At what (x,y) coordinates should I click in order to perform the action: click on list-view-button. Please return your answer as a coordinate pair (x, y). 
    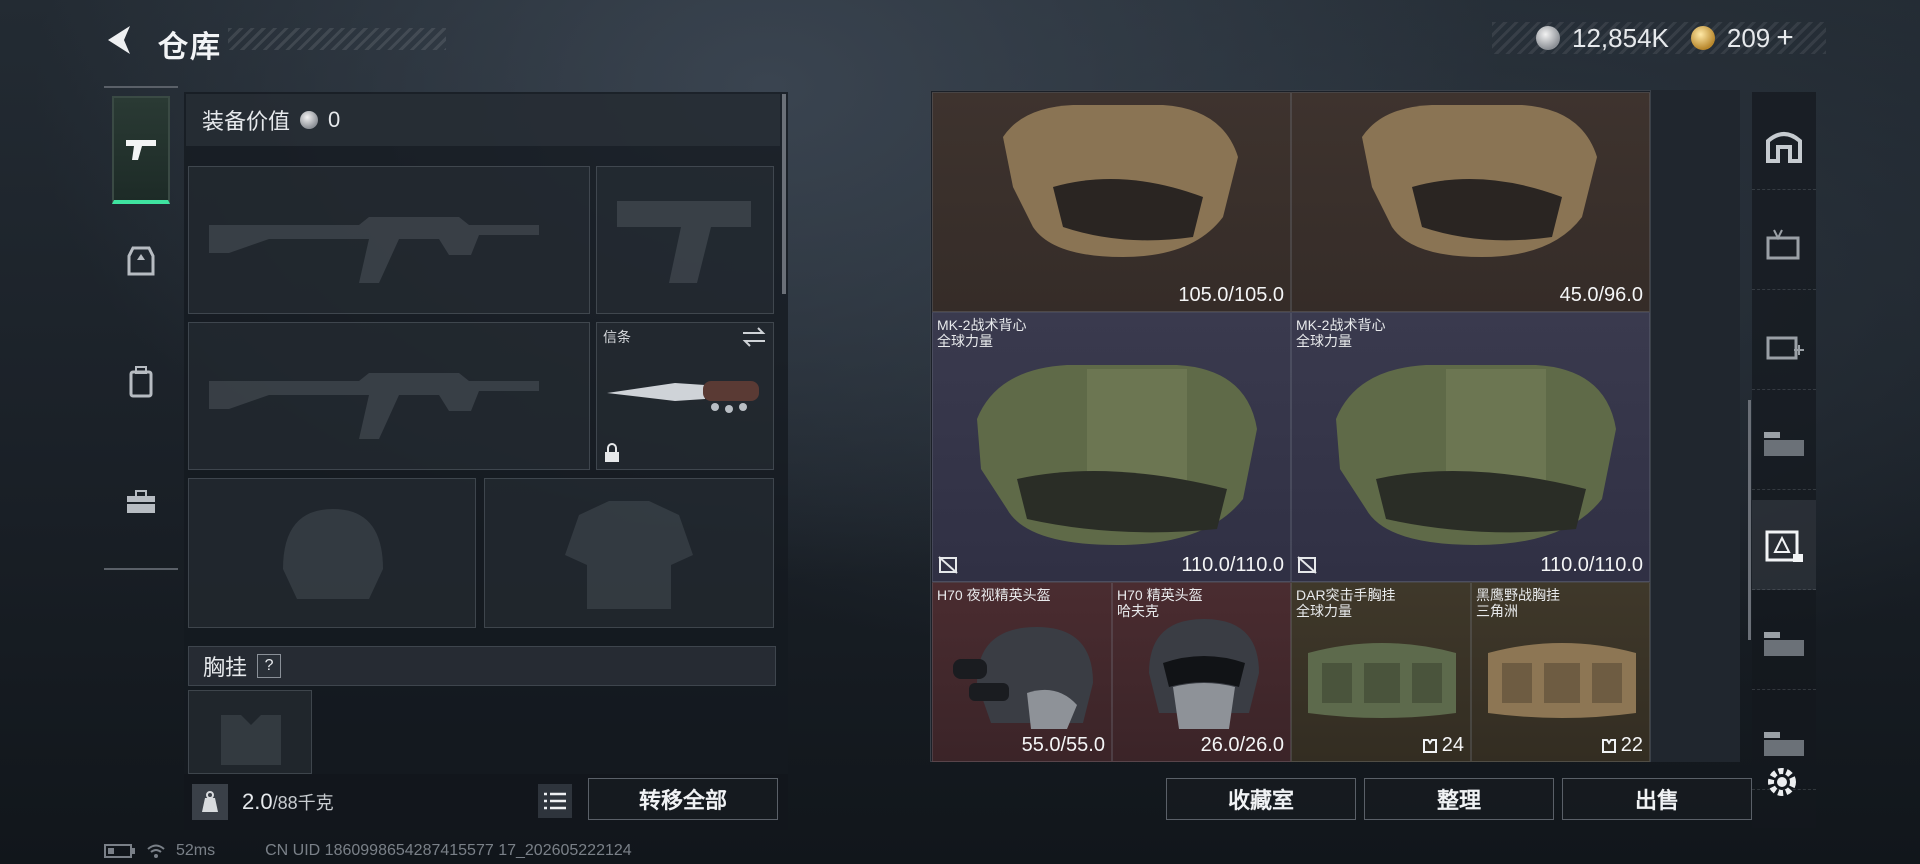
    Looking at the image, I should click on (555, 801).